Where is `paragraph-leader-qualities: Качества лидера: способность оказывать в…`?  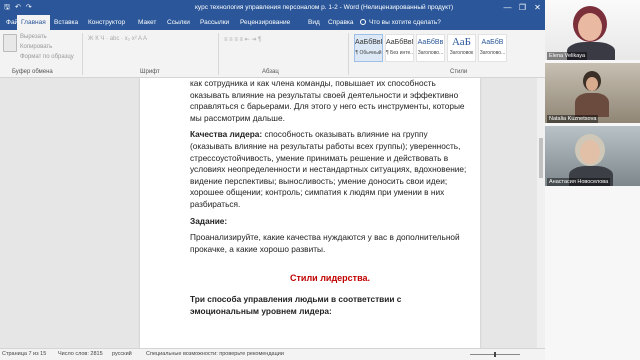
paragraph-leader-qualities: Качества лидера: способность оказывать в… is located at coordinates (330, 169).